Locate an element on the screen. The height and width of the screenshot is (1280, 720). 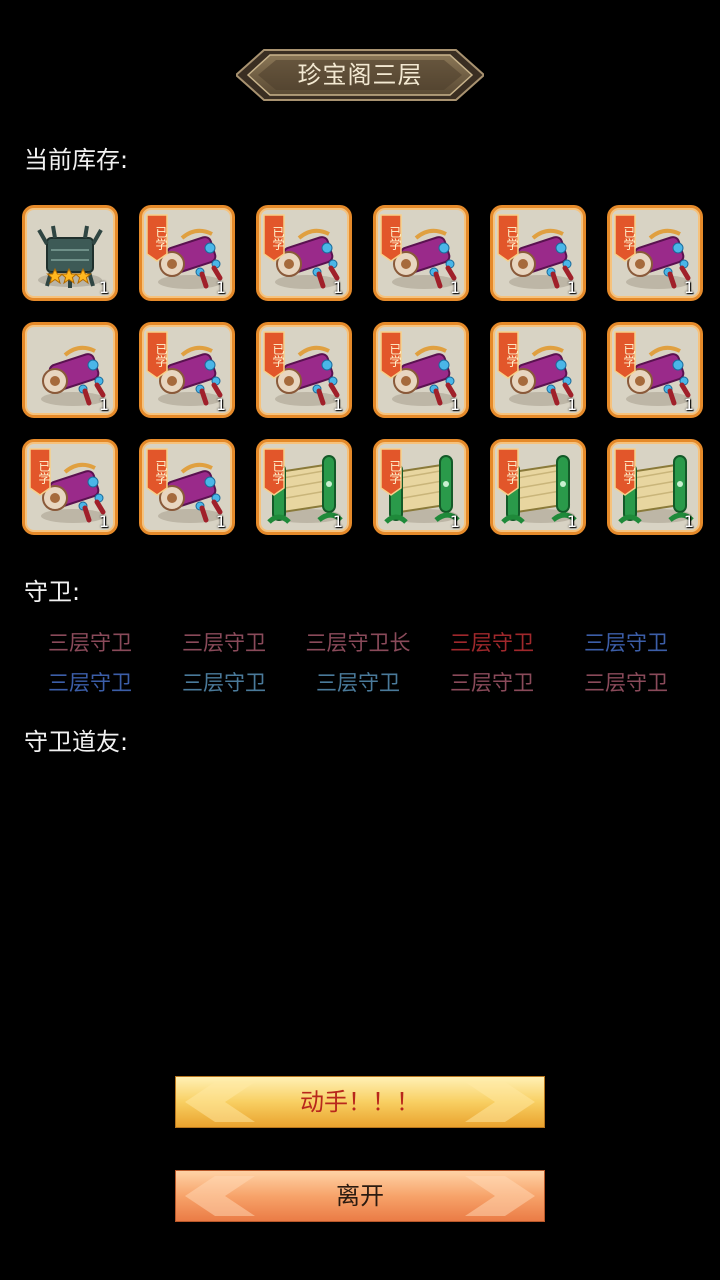
attack-button: 动手！！！ is located at coordinates (360, 1102).